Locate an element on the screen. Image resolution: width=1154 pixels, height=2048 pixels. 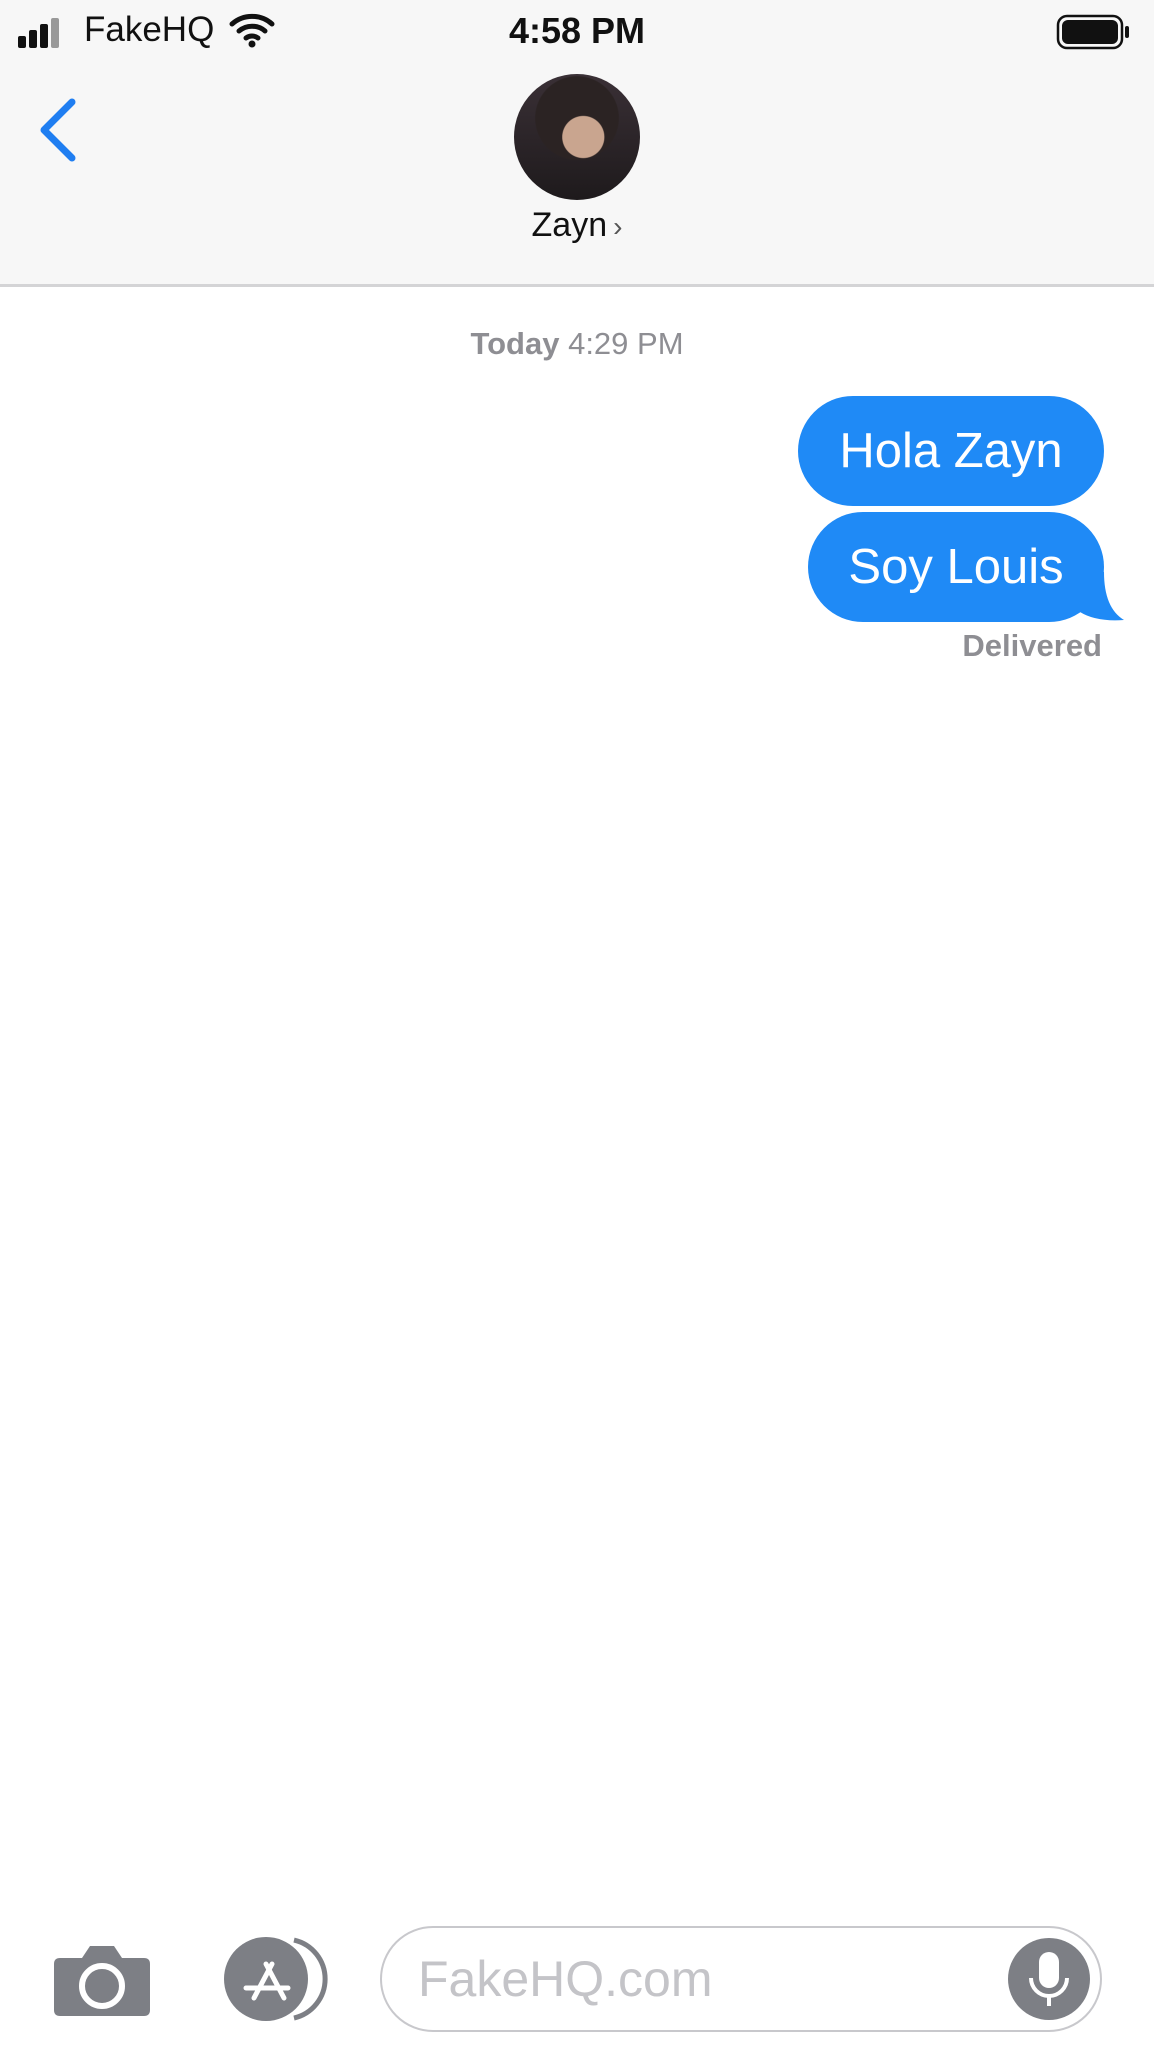
chevron-right-icon: › is located at coordinates (618, 226).